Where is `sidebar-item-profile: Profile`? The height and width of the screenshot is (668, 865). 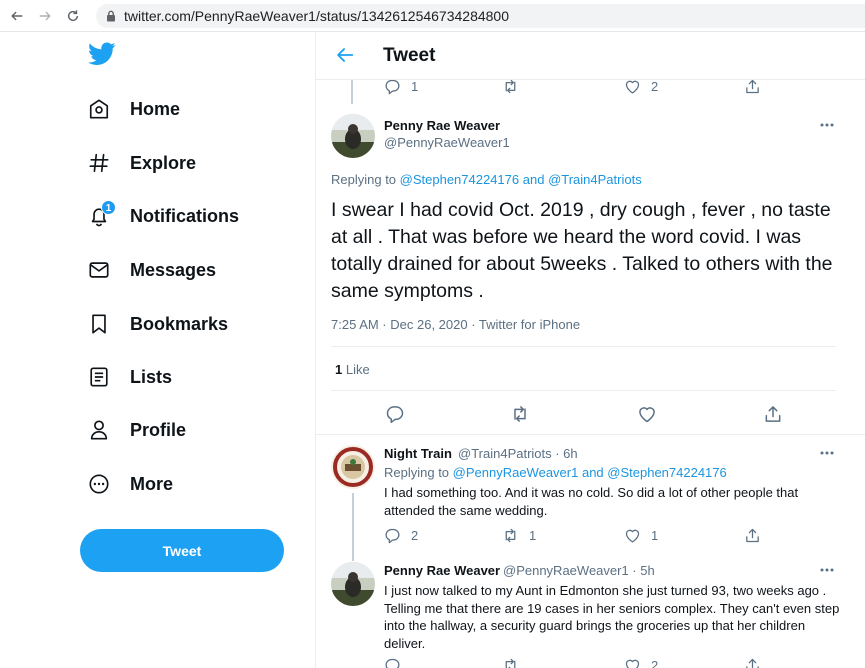 sidebar-item-profile: Profile is located at coordinates (137, 430).